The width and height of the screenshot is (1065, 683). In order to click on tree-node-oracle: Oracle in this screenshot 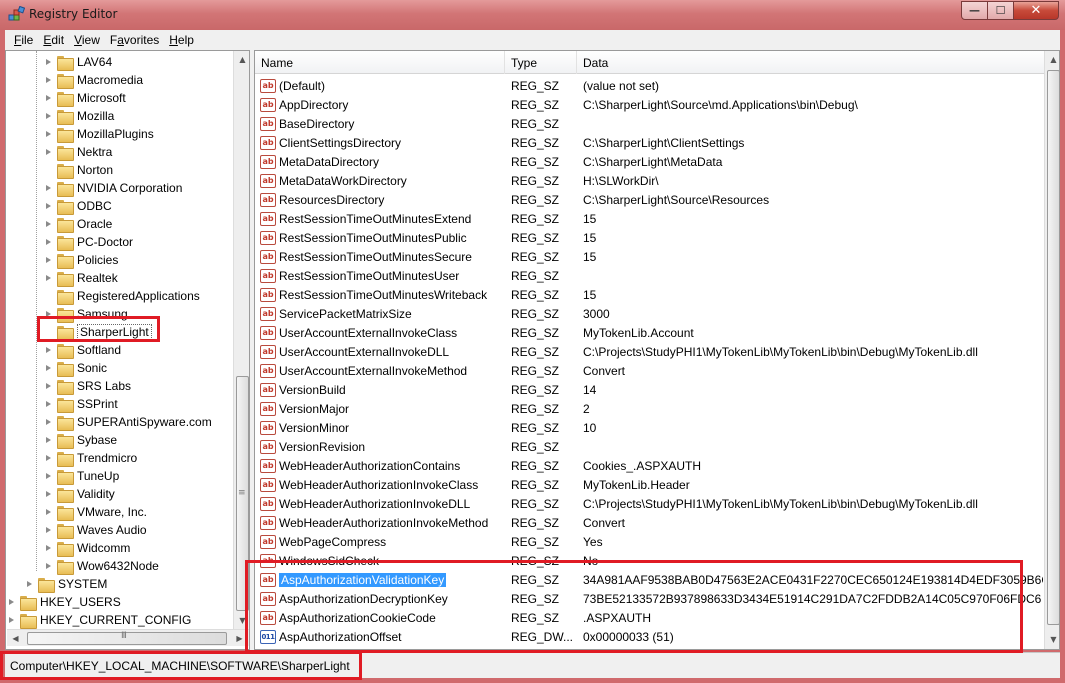, I will do `click(78, 224)`.